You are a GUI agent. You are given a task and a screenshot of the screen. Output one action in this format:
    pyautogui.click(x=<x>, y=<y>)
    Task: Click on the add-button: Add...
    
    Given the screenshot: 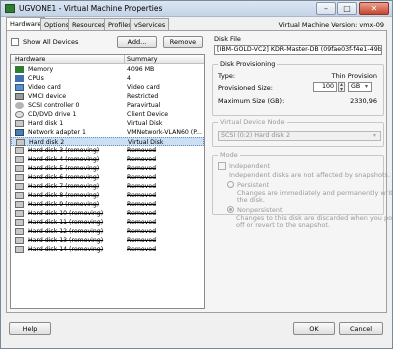 What is the action you would take?
    pyautogui.click(x=137, y=42)
    